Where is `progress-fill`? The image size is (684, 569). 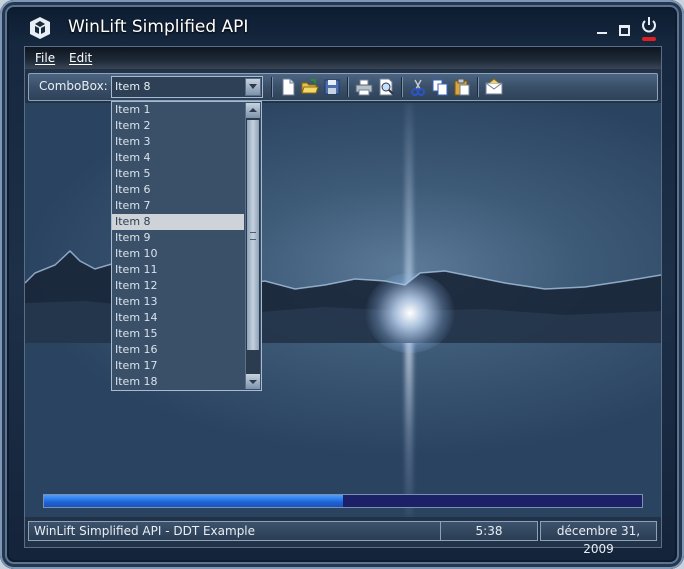 progress-fill is located at coordinates (193, 501).